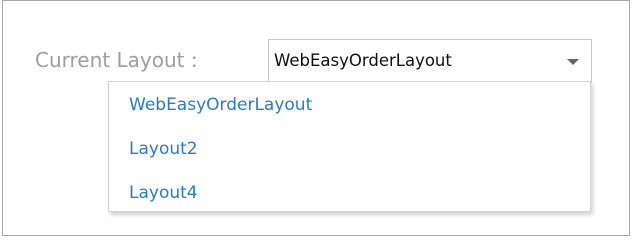 Image resolution: width=636 pixels, height=242 pixels. I want to click on layout-option-webeasyorderlayout: WebEasyOrderLayout, so click(220, 105).